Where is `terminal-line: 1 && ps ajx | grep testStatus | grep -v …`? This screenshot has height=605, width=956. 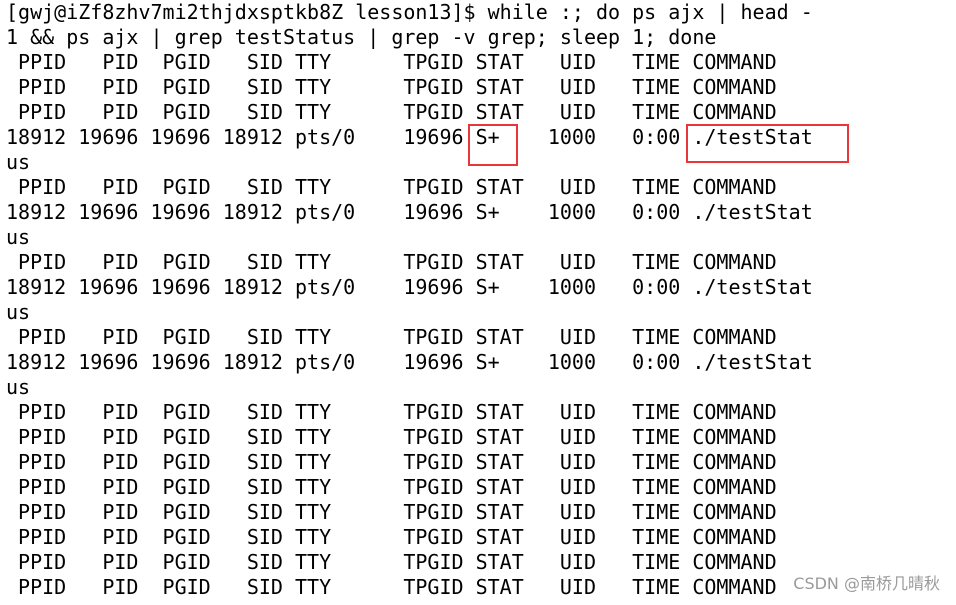
terminal-line: 1 && ps ajx | grep testStatus | grep -v … is located at coordinates (361, 37).